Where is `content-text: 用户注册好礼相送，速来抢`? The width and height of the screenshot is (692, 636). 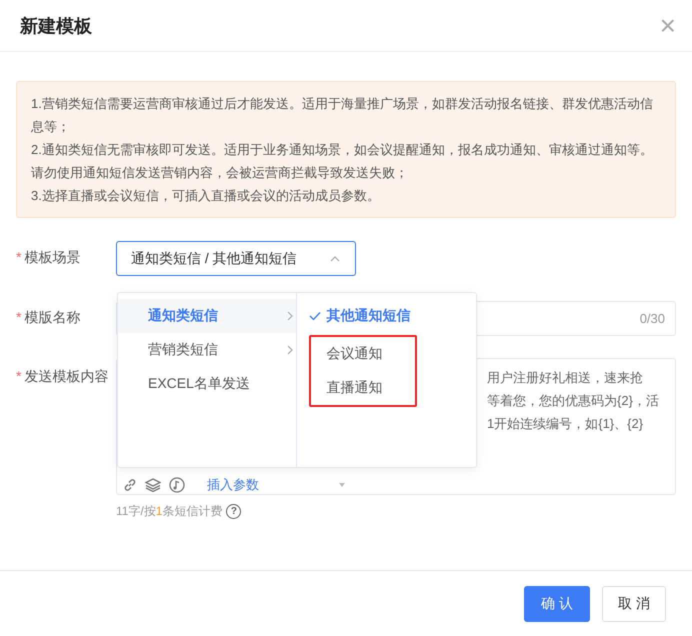 content-text: 用户注册好礼相送，速来抢 is located at coordinates (565, 378).